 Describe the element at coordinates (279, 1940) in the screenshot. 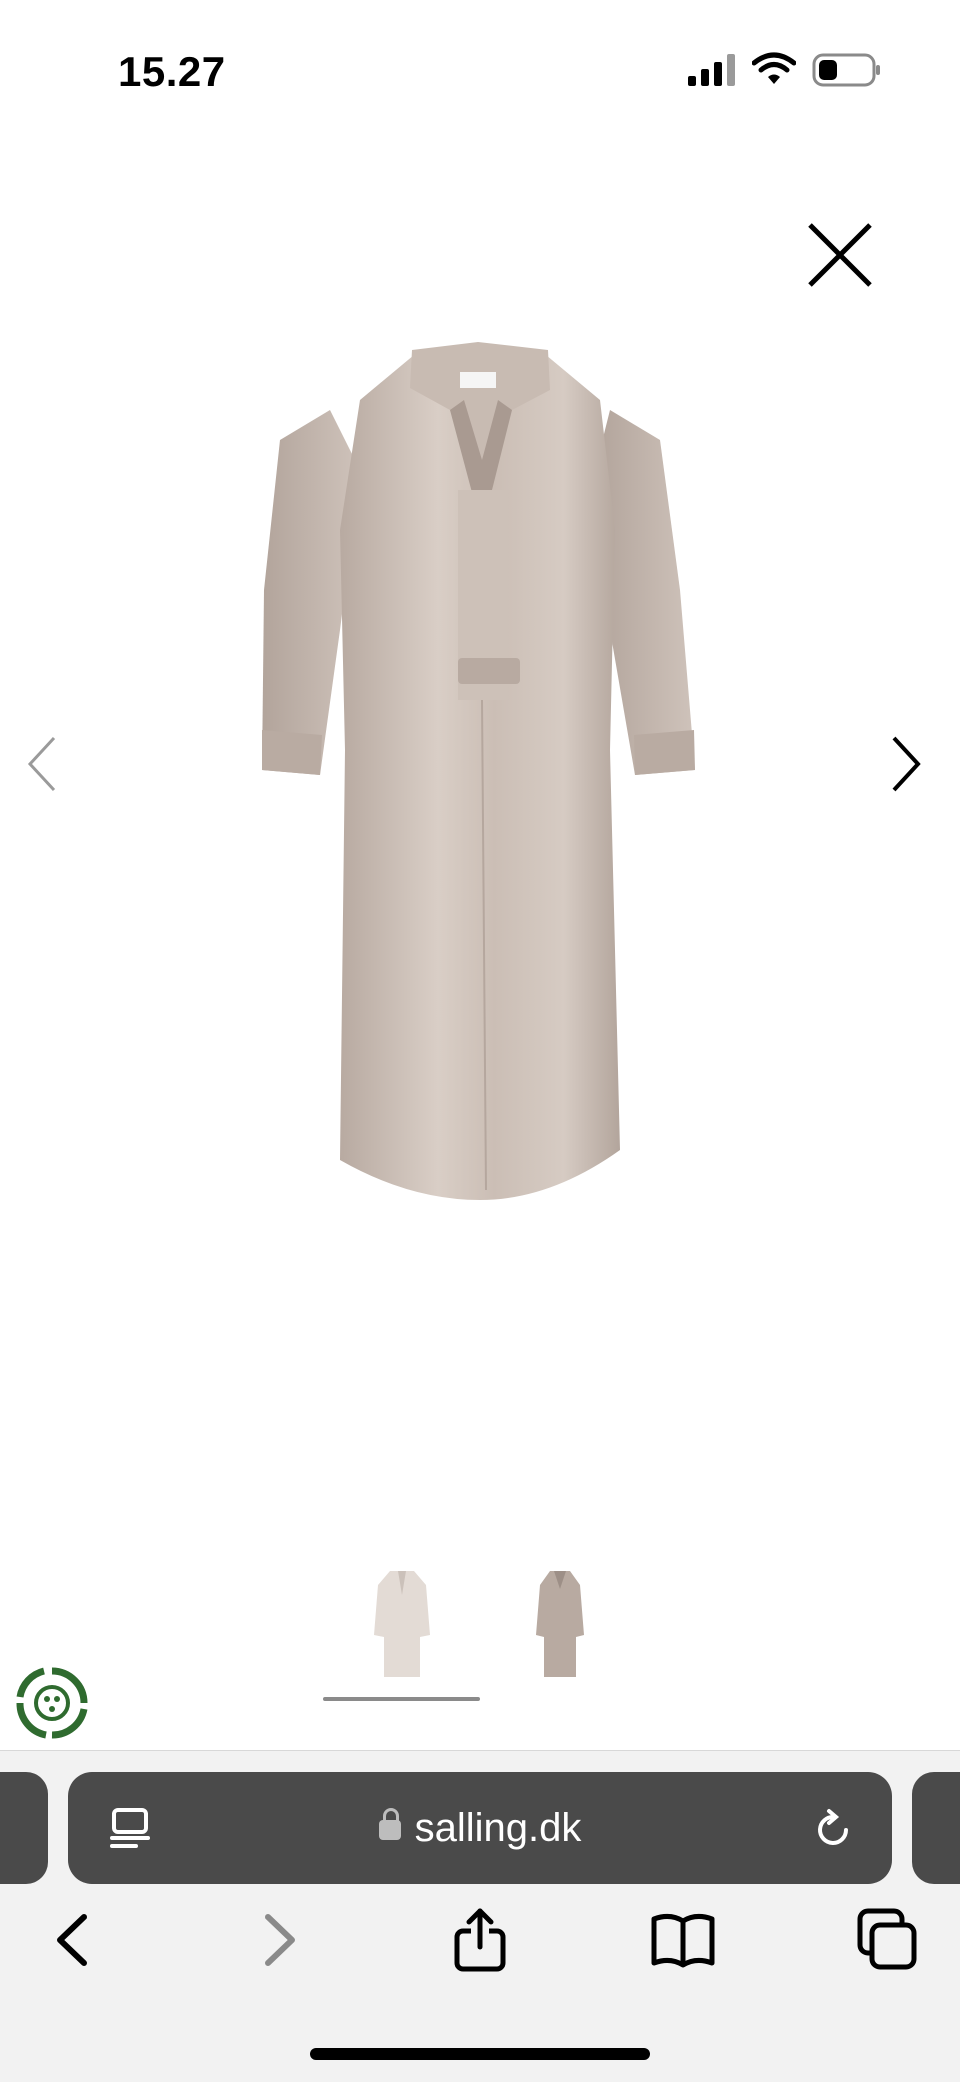

I see `forward-icon` at that location.